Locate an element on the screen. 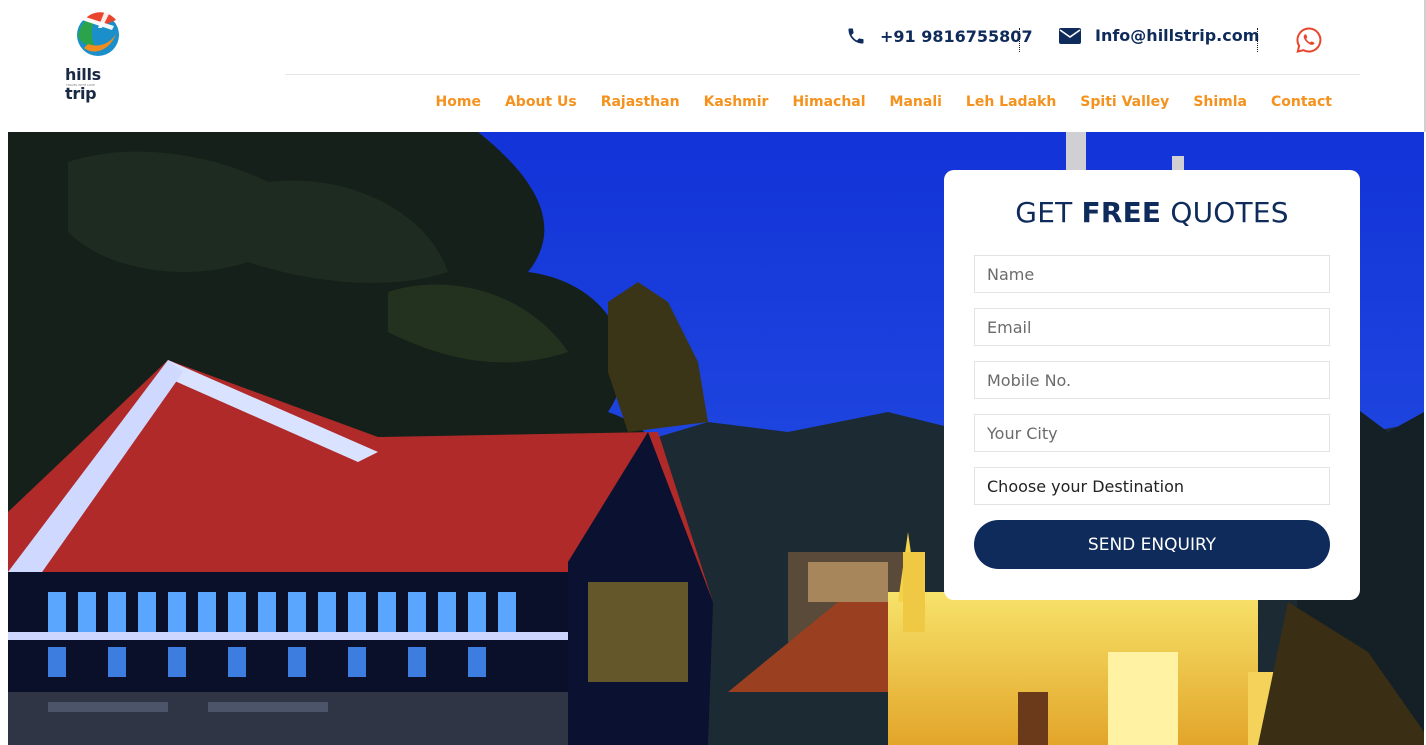 This screenshot has width=1426, height=745. email-input is located at coordinates (1152, 327).